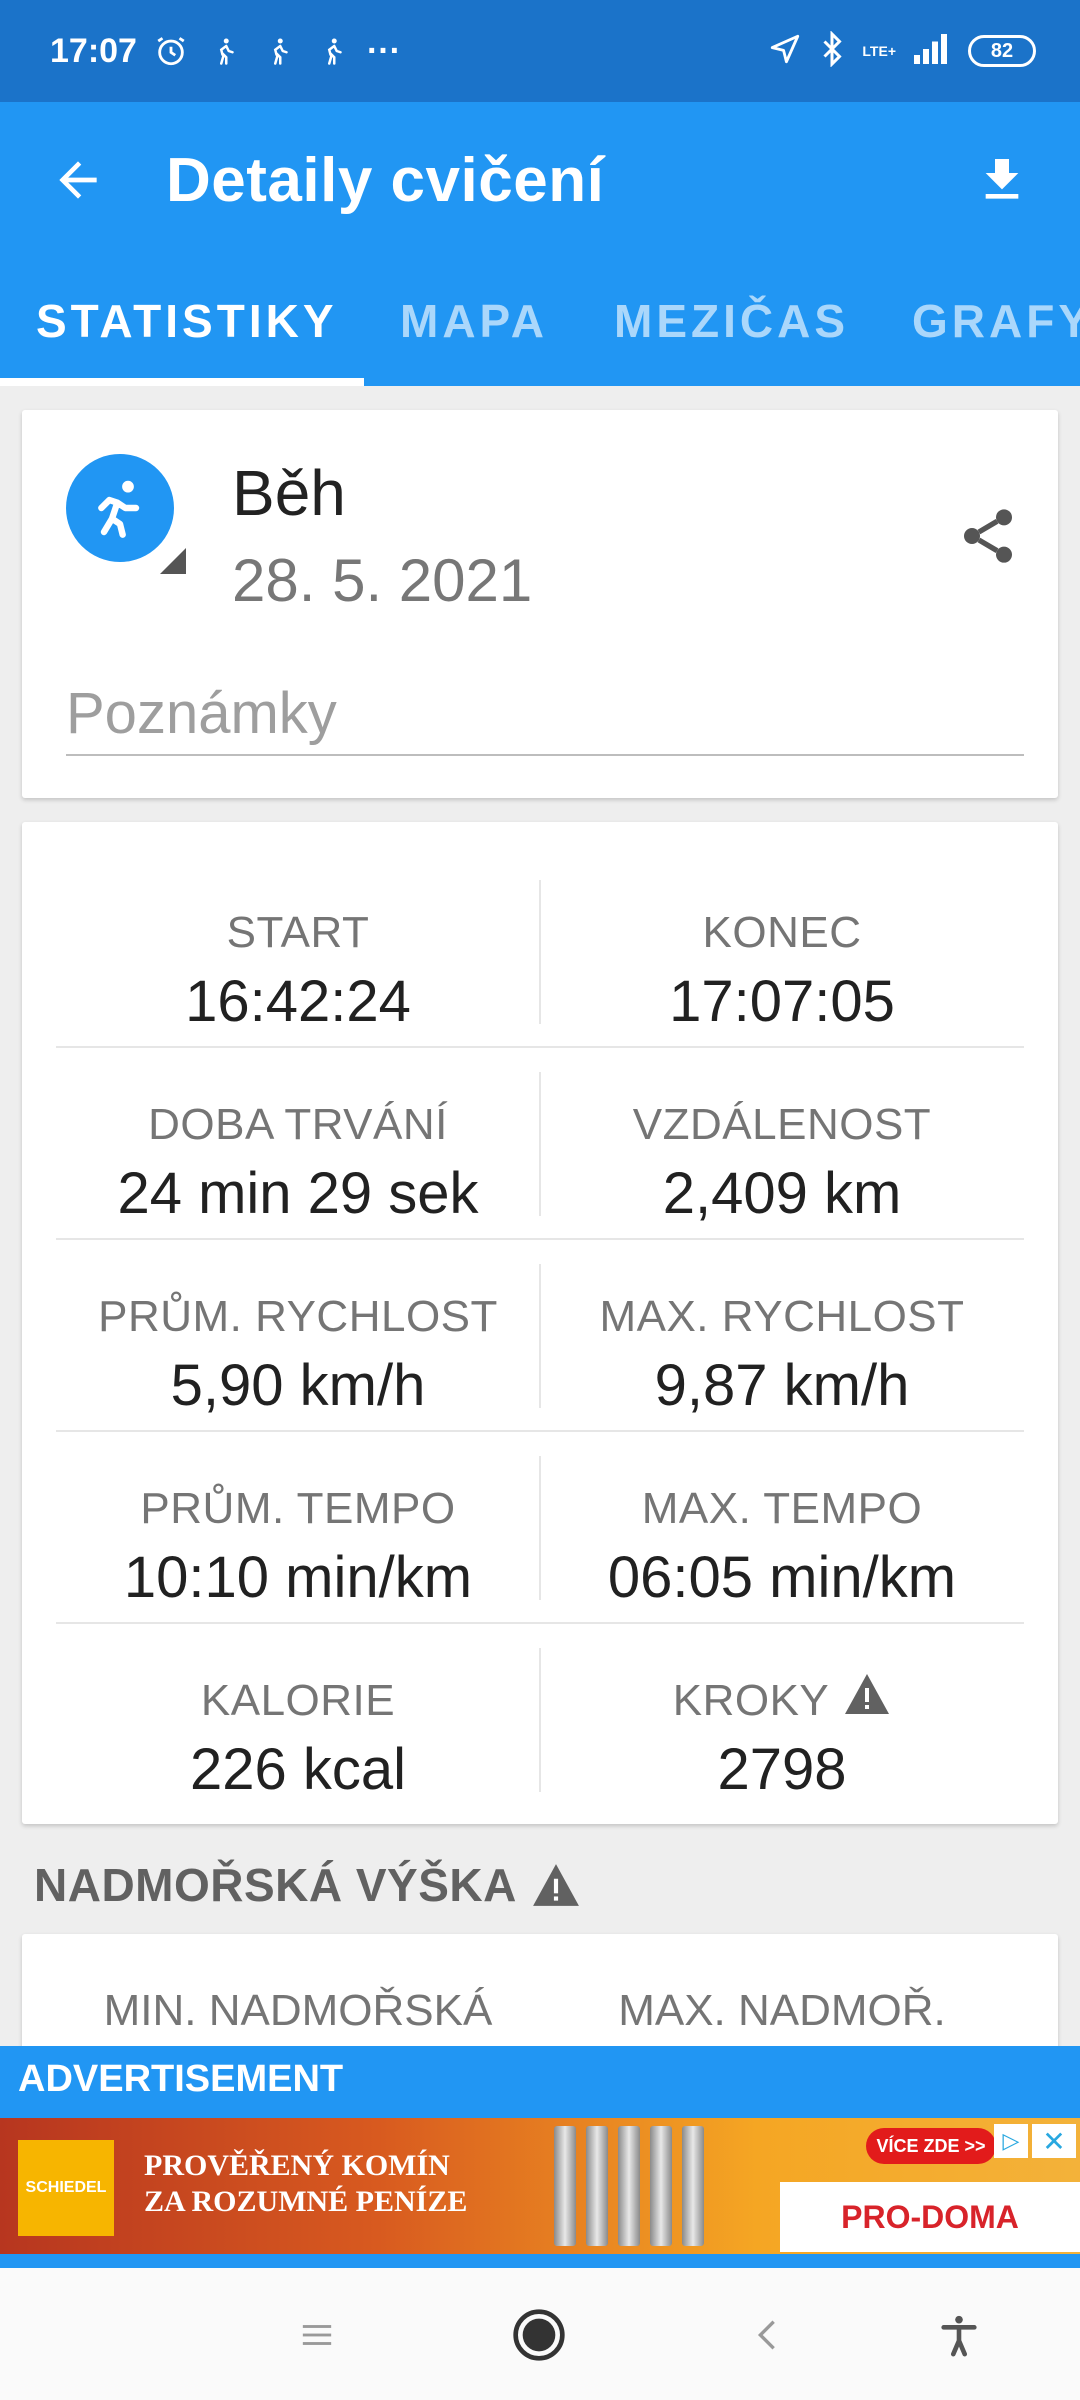 Image resolution: width=1080 pixels, height=2400 pixels. Describe the element at coordinates (173, 561) in the screenshot. I see `activity-type-dropdown-icon` at that location.